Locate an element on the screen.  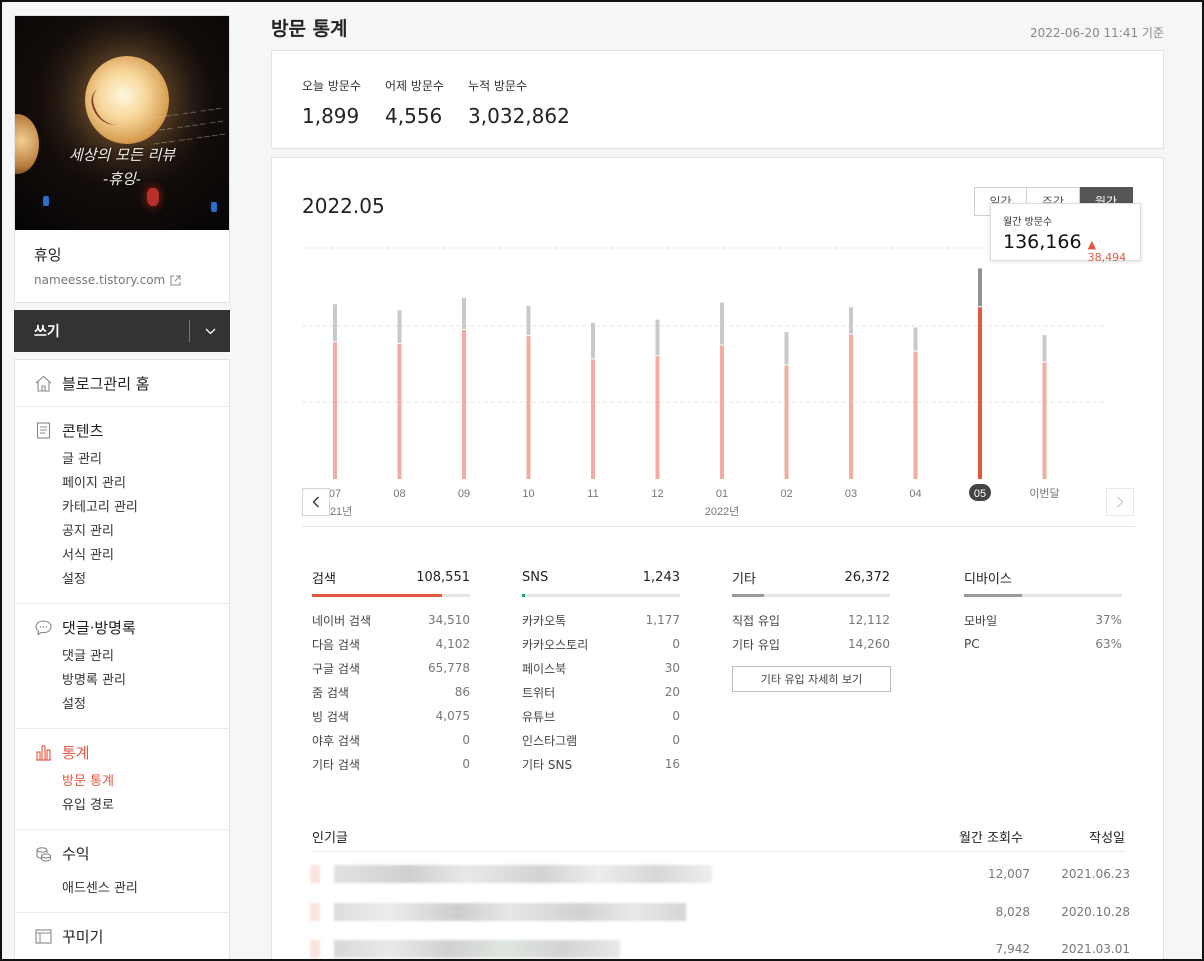
total-visits-label: 누적 방문수 is located at coordinates (498, 86).